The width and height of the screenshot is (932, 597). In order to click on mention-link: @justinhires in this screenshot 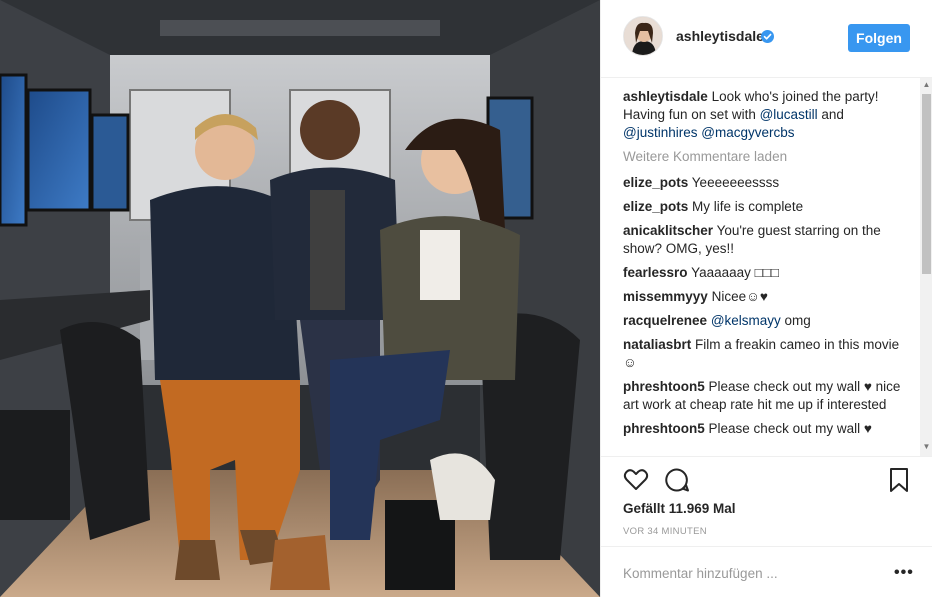, I will do `click(660, 132)`.